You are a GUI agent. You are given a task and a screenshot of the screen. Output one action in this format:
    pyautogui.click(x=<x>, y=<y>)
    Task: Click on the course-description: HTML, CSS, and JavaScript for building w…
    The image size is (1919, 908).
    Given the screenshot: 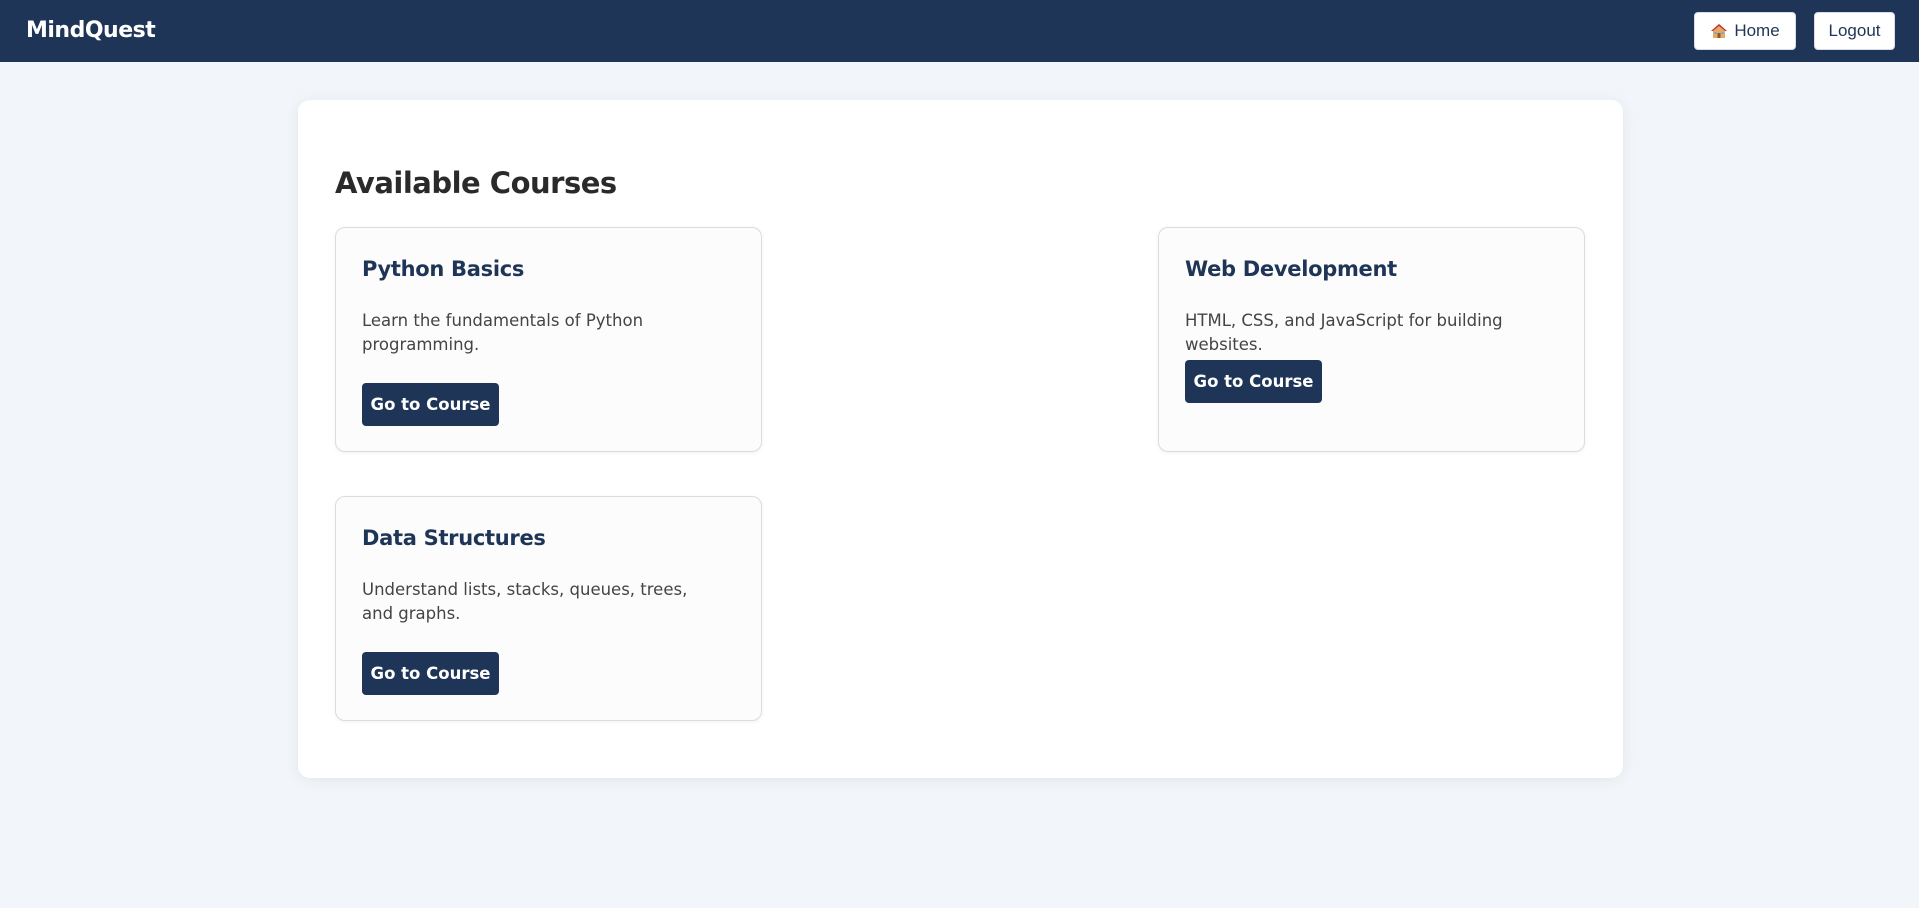 What is the action you would take?
    pyautogui.click(x=1344, y=332)
    